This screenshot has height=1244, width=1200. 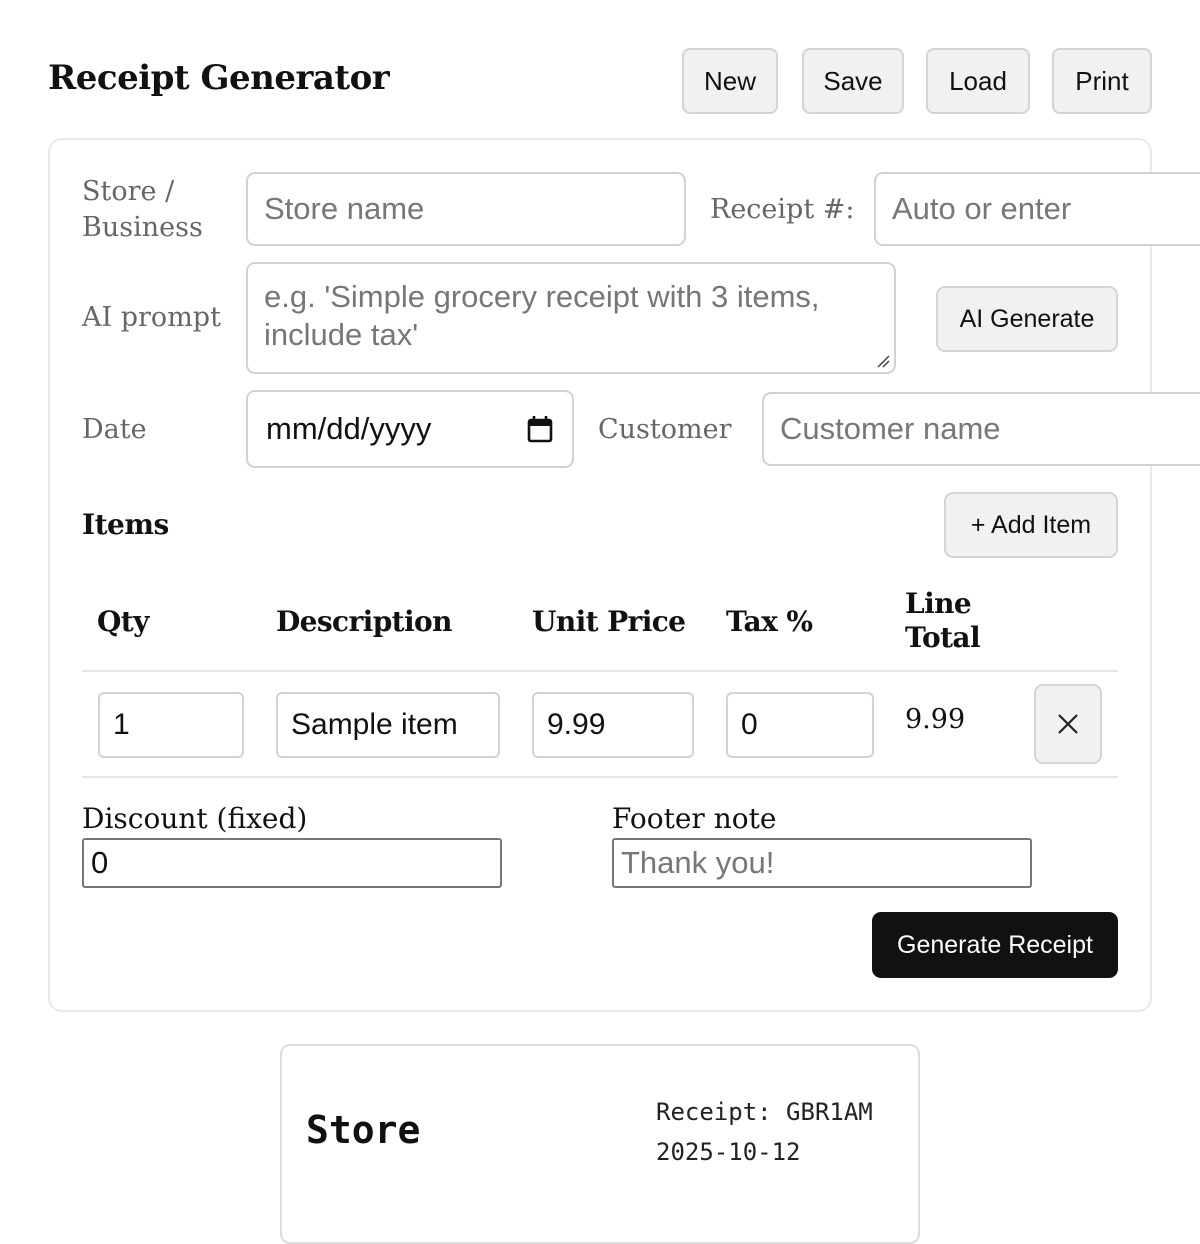 I want to click on receipt-number-input, so click(x=1037, y=209).